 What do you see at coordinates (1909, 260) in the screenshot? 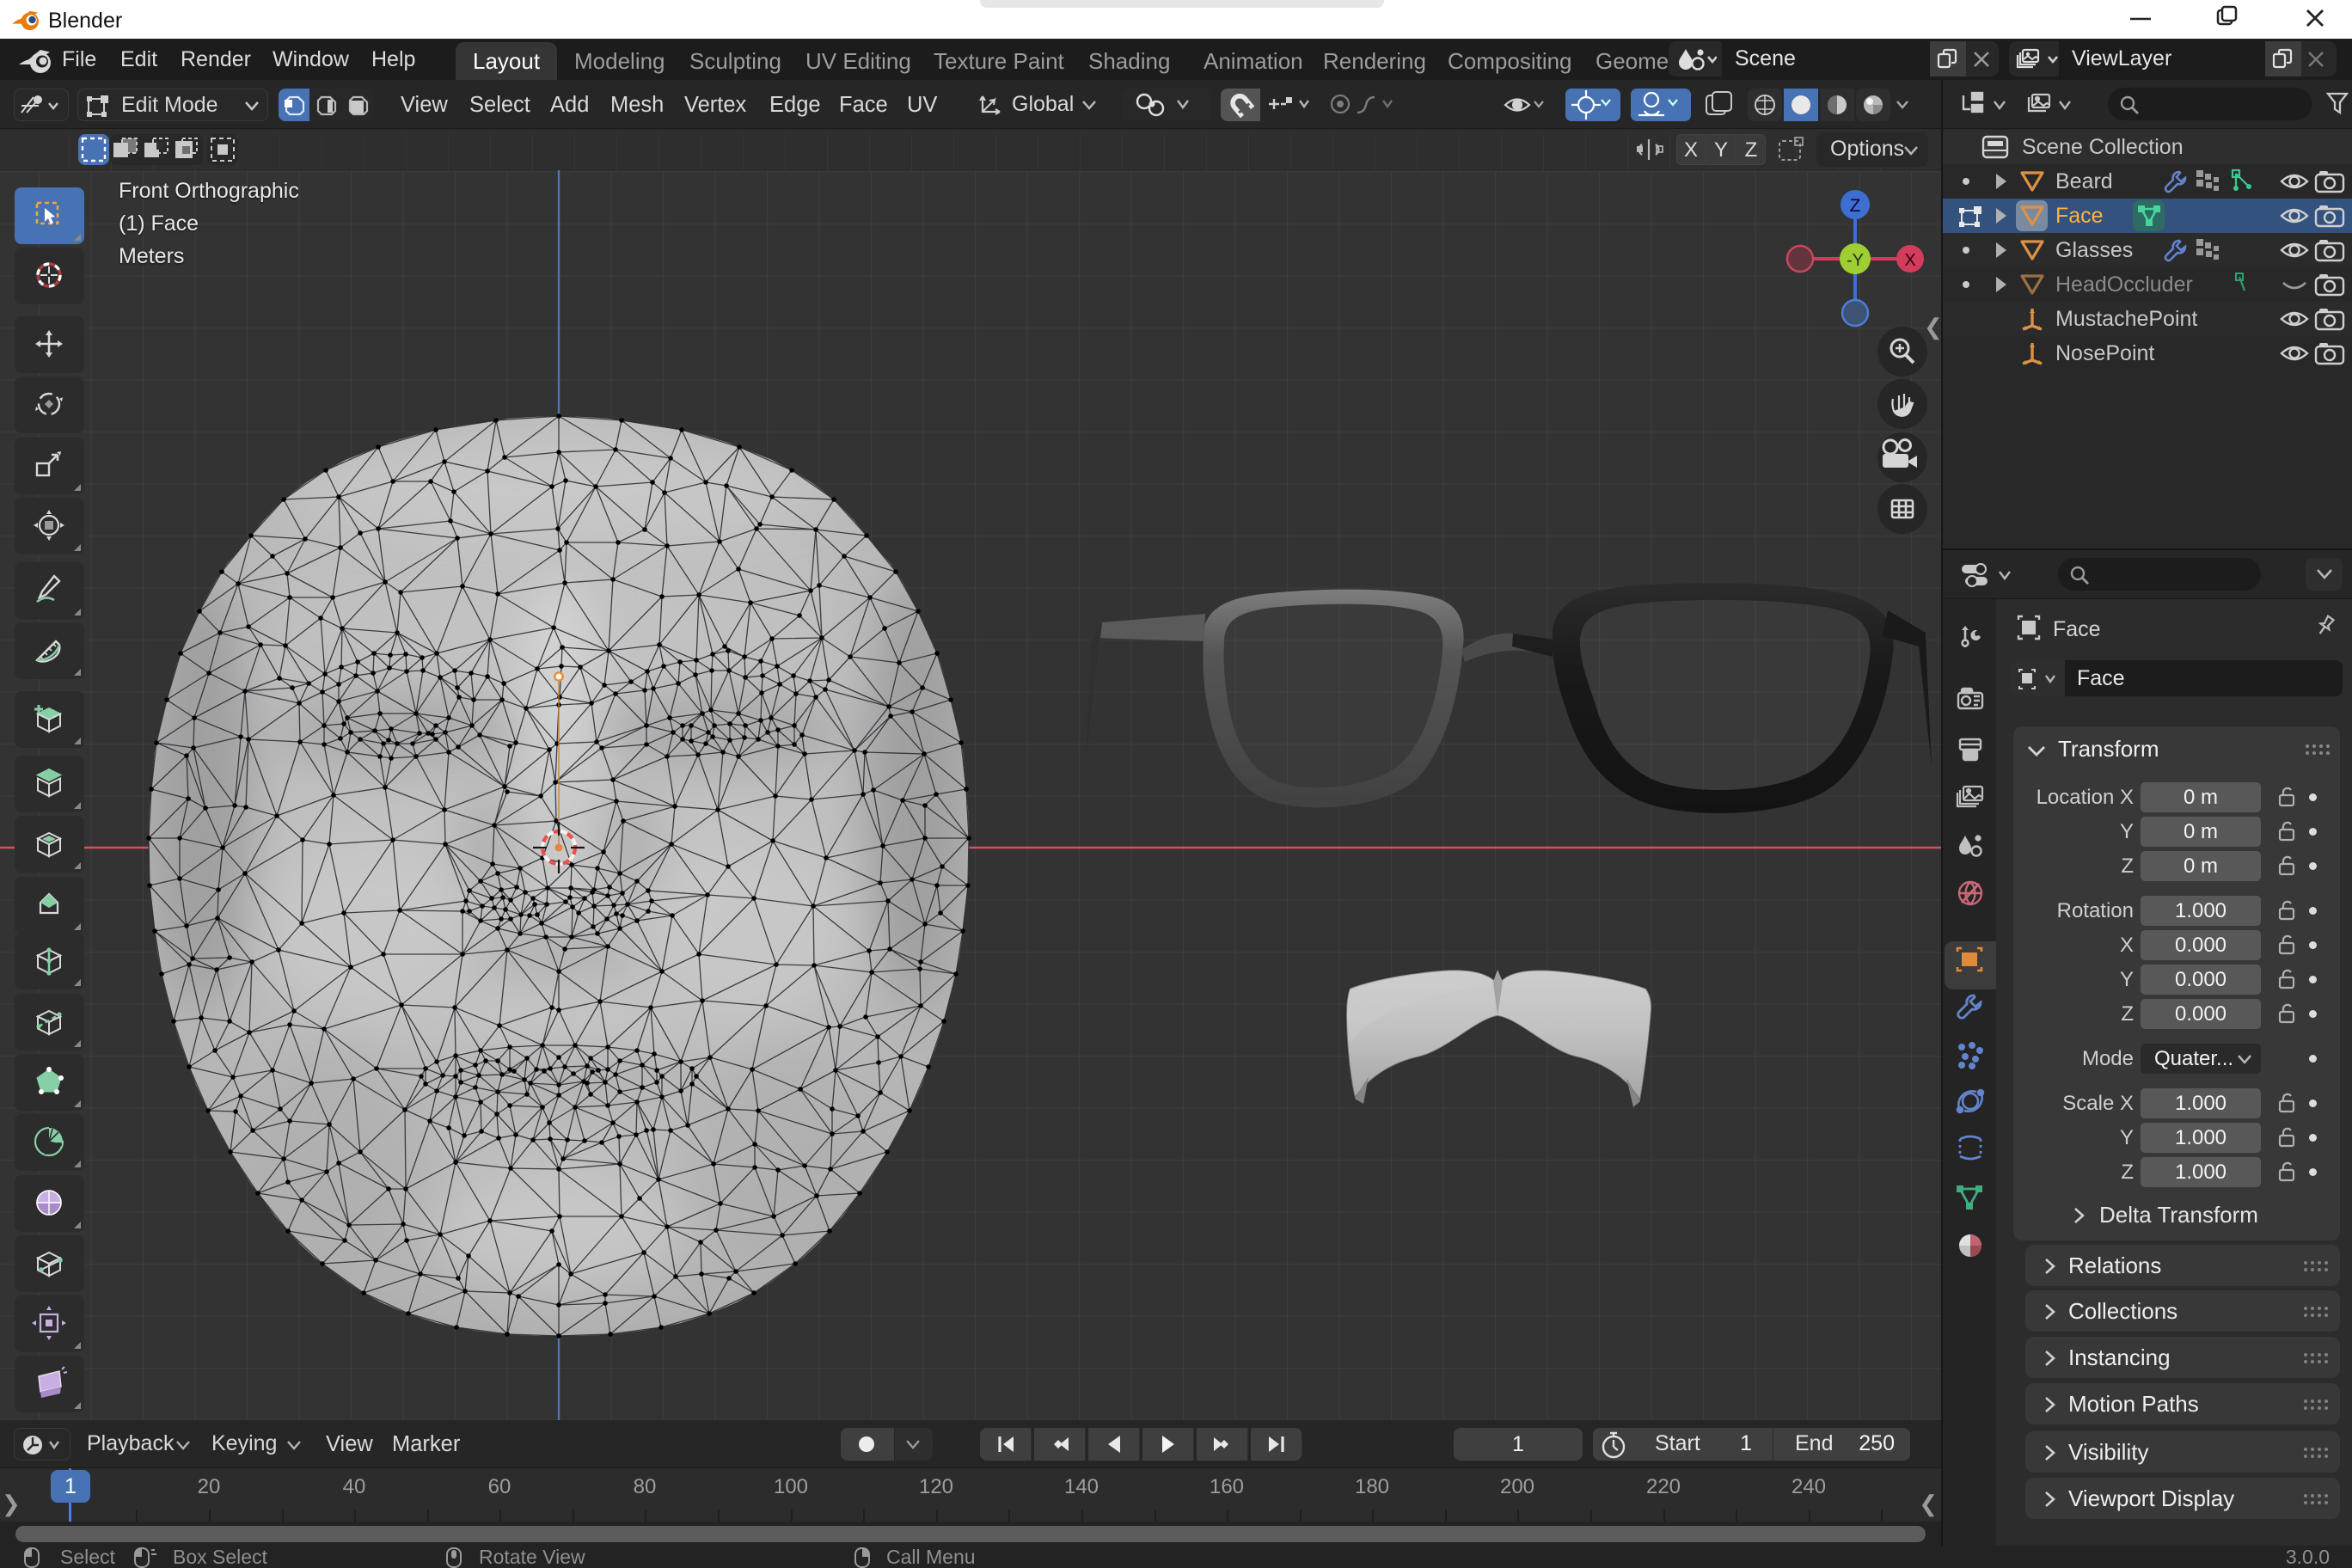
I see `svg-text: X` at bounding box center [1909, 260].